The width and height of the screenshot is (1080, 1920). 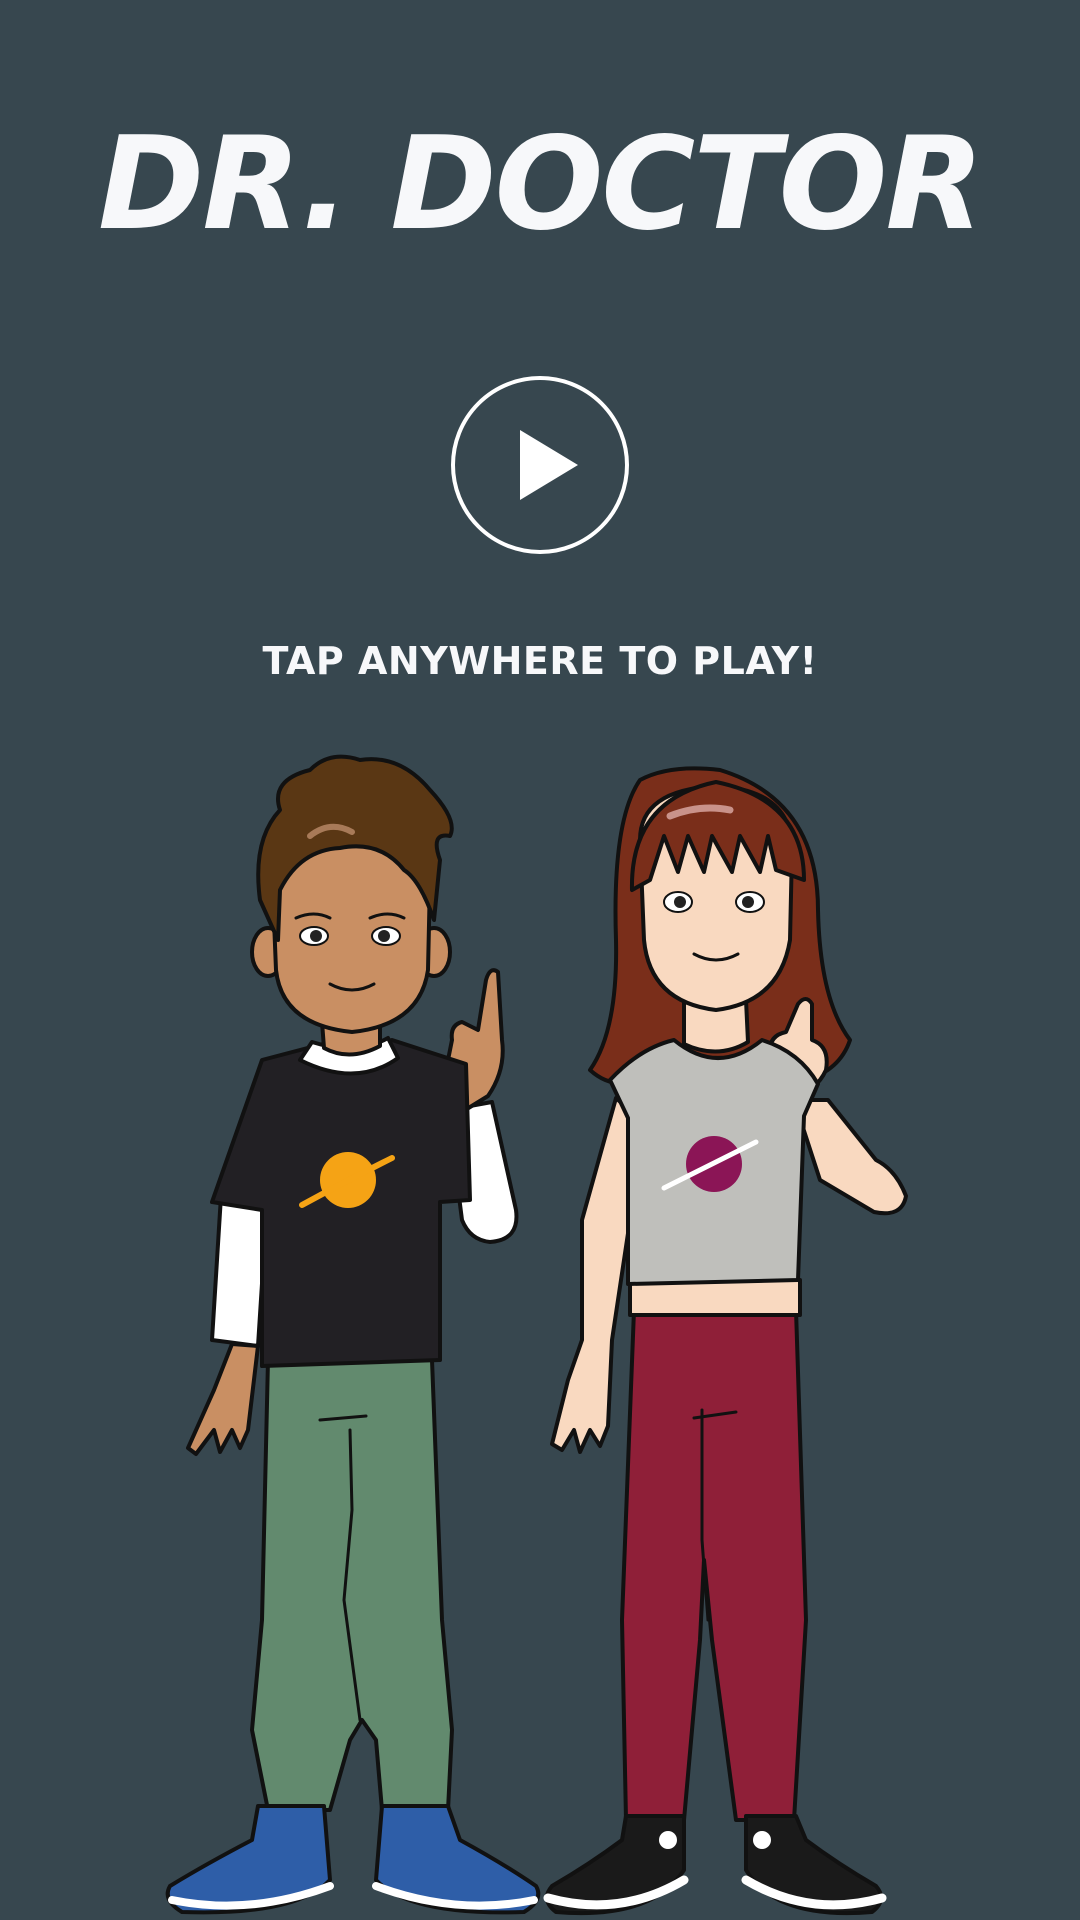 I want to click on play-icon, so click(x=540, y=465).